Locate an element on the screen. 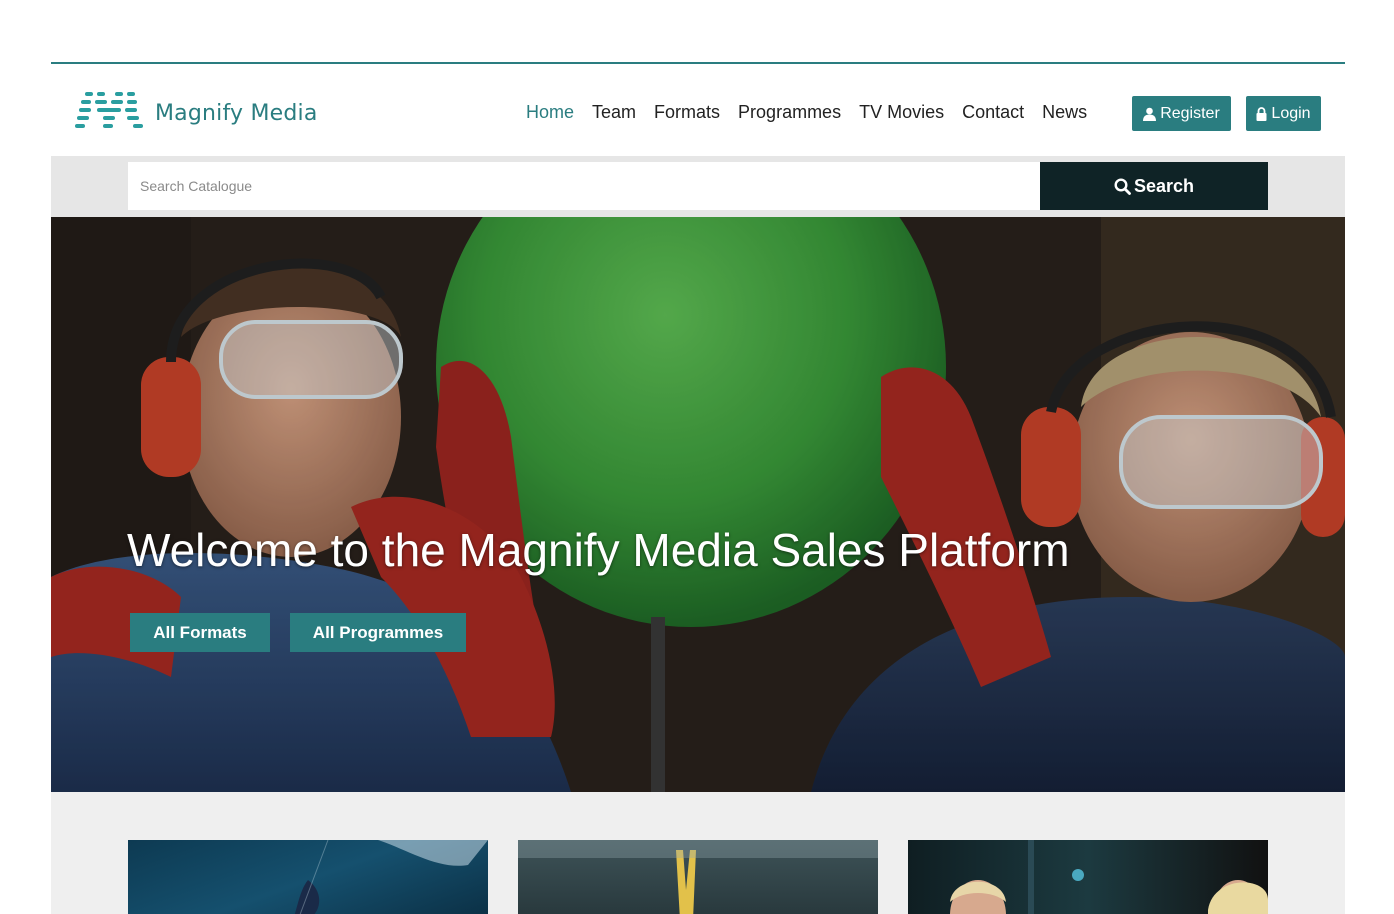  register-button: Register is located at coordinates (1181, 113).